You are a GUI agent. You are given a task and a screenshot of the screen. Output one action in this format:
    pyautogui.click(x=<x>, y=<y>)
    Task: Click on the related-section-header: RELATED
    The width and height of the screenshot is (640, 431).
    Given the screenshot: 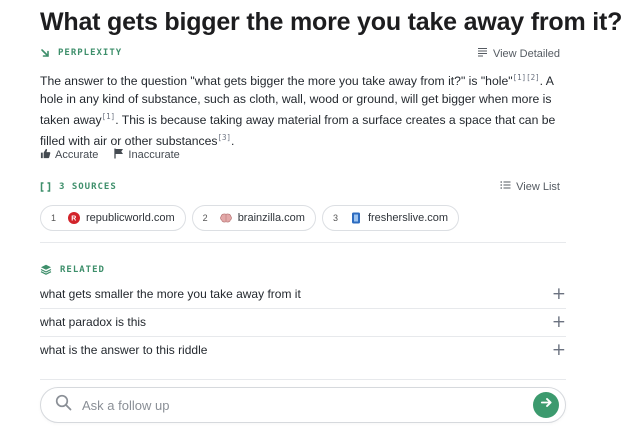 What is the action you would take?
    pyautogui.click(x=72, y=269)
    